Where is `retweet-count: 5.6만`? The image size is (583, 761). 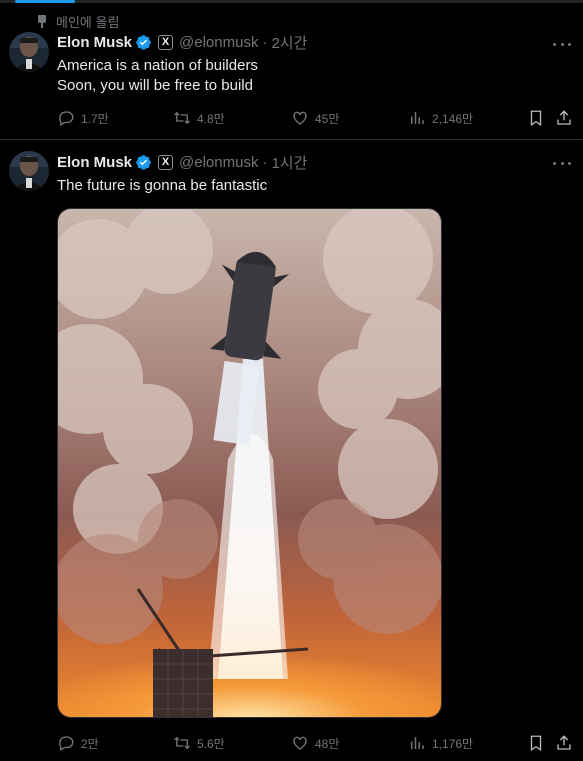 retweet-count: 5.6만 is located at coordinates (211, 743).